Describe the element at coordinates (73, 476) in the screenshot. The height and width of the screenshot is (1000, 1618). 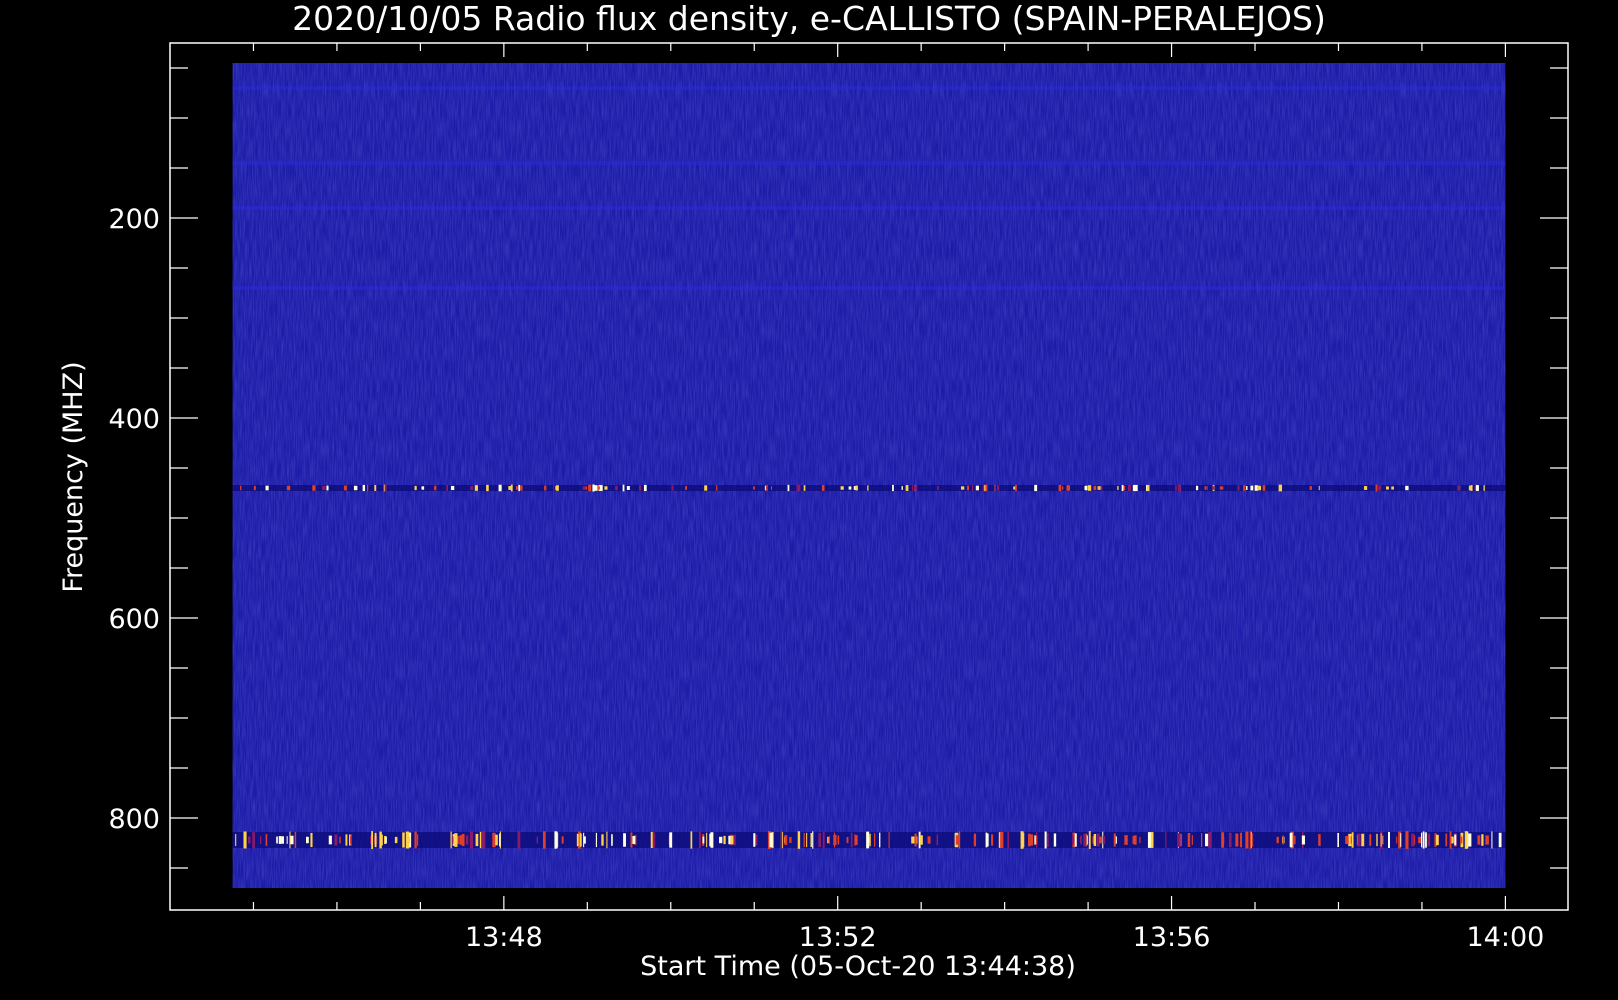
I see `y-axis-label: Frequency (MHZ)` at that location.